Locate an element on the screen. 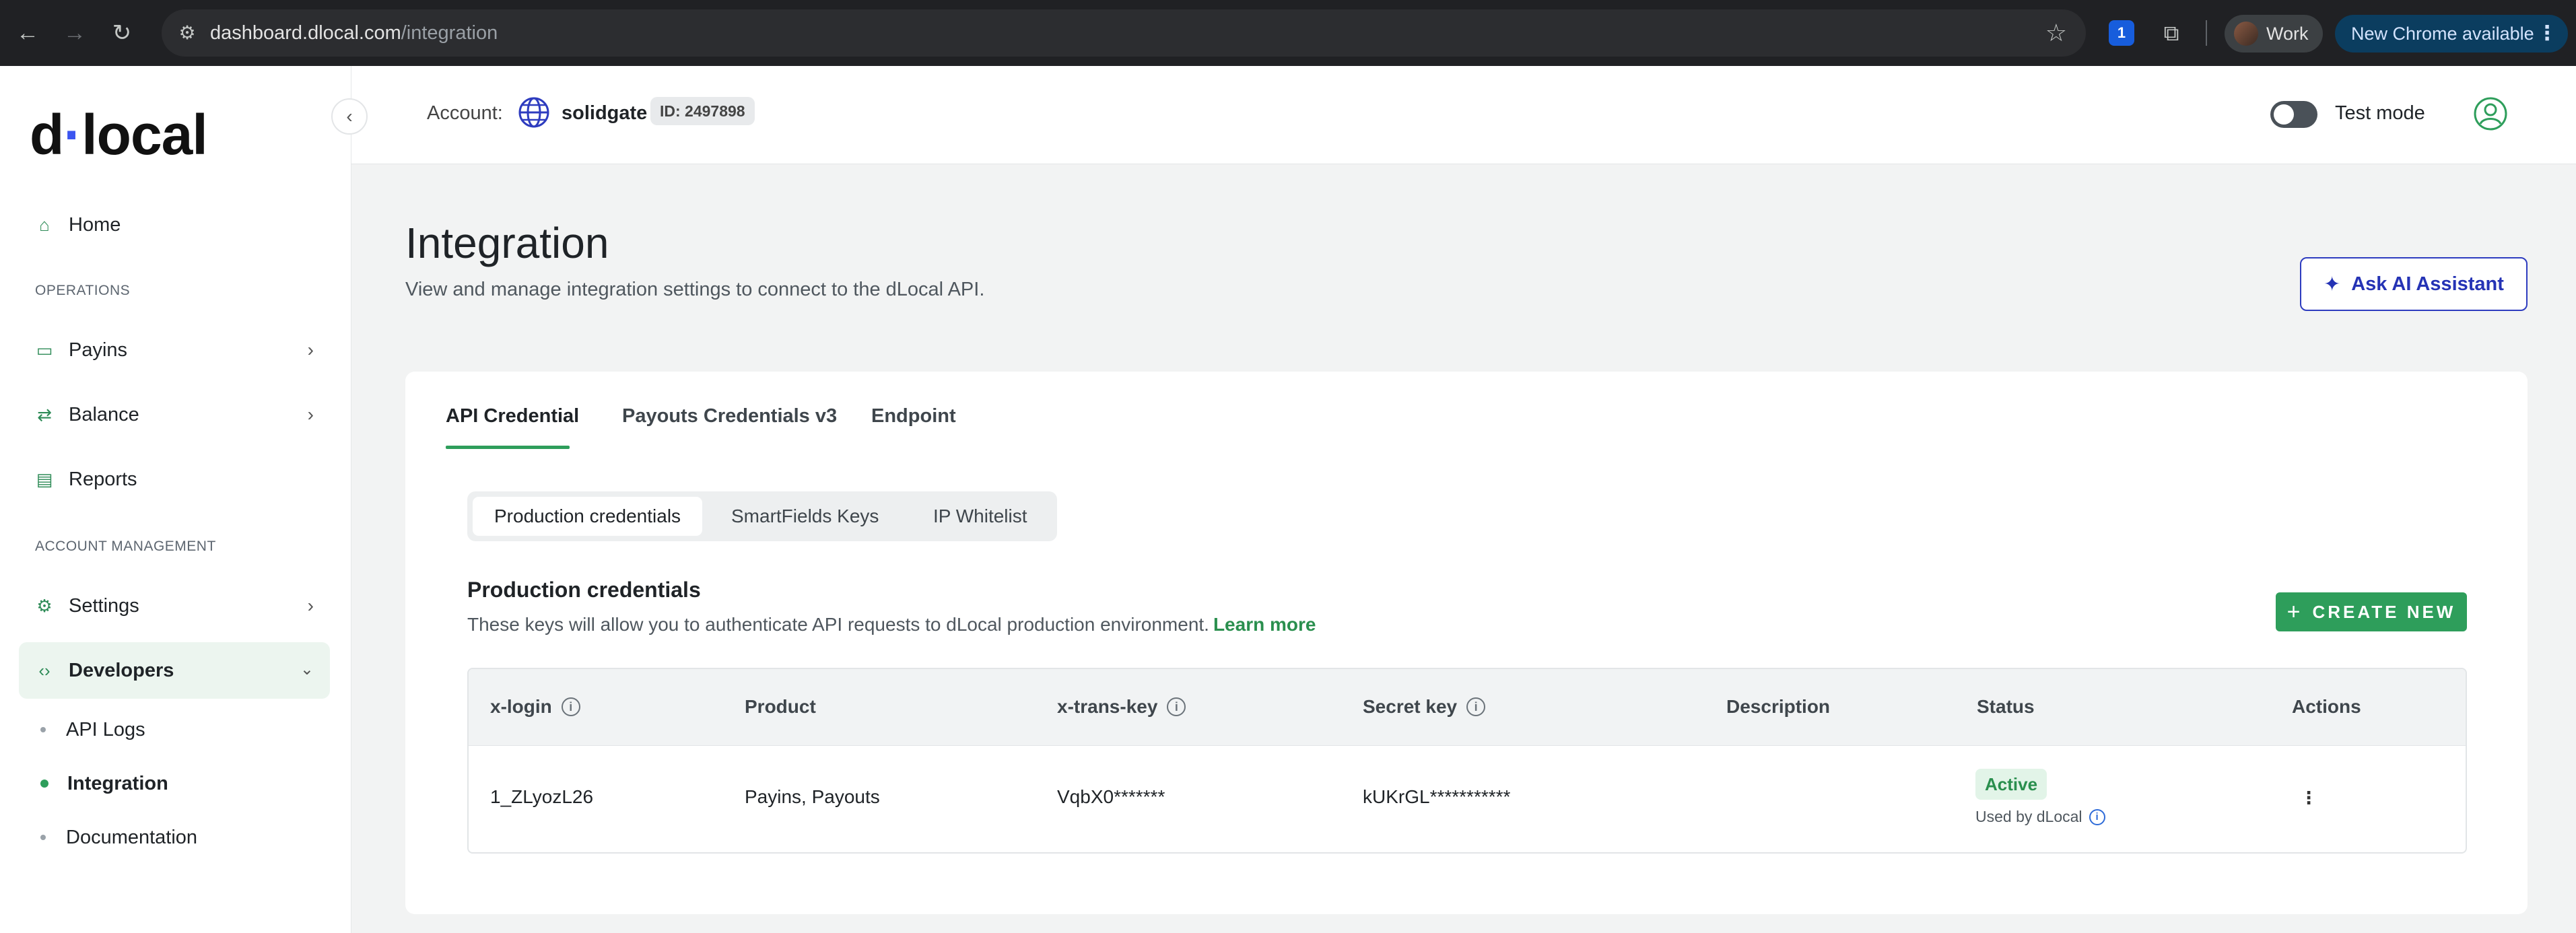 This screenshot has width=2576, height=933. sidebar-subitem-integration: Integration is located at coordinates (104, 783).